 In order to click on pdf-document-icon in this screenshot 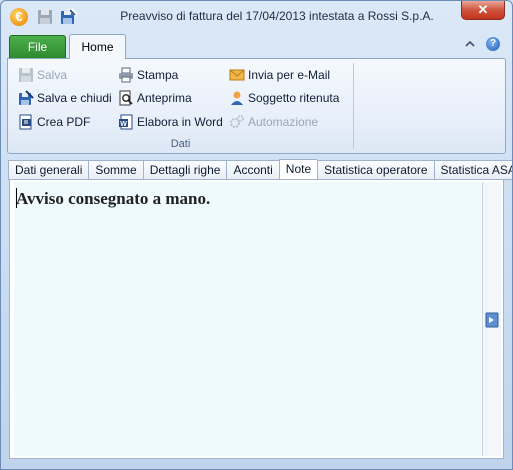, I will do `click(25, 122)`.